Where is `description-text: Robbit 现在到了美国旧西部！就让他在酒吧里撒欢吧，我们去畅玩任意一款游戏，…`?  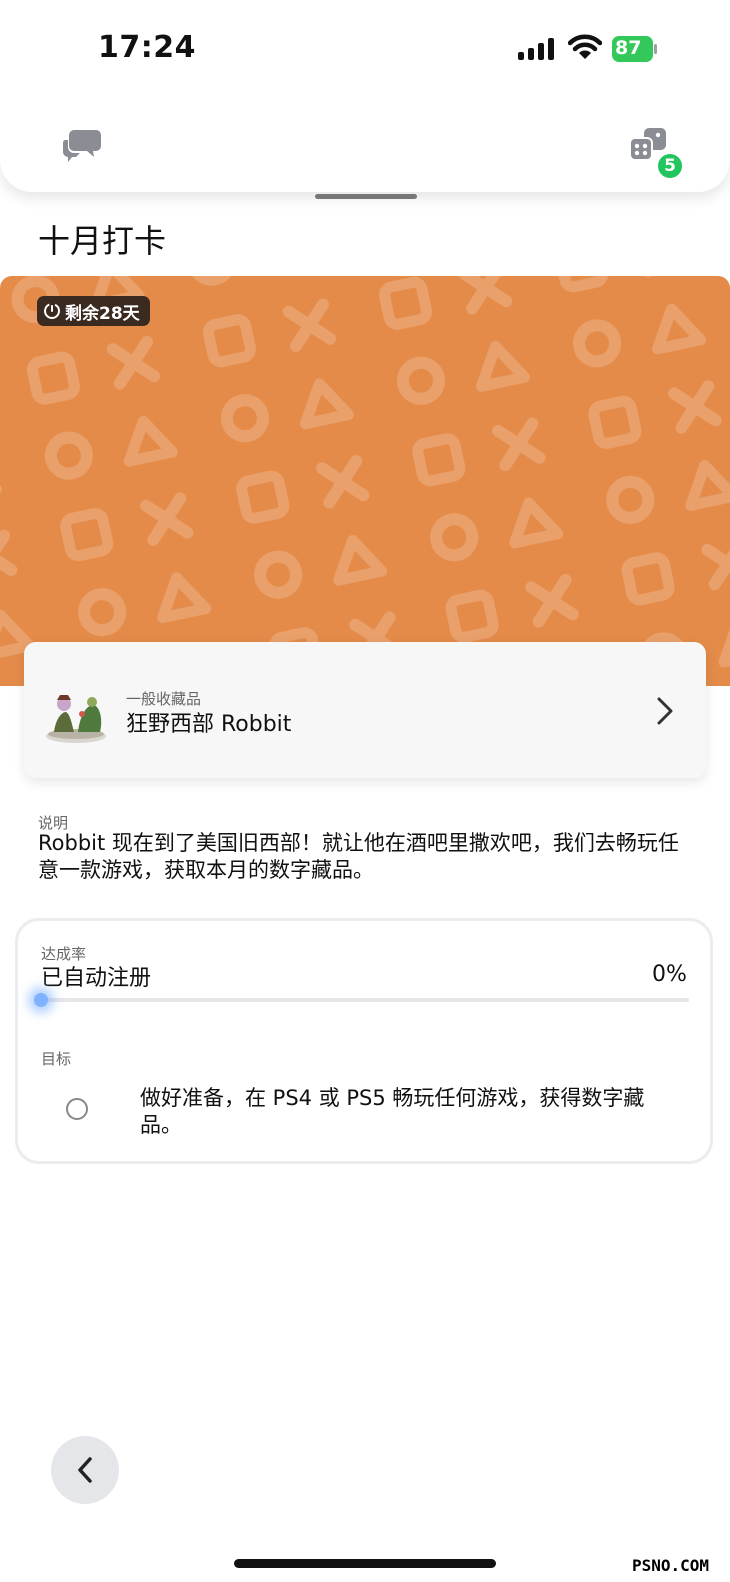
description-text: Robbit 现在到了美国旧西部！就让他在酒吧里撒欢吧，我们去畅玩任意一款游戏，… is located at coordinates (358, 856).